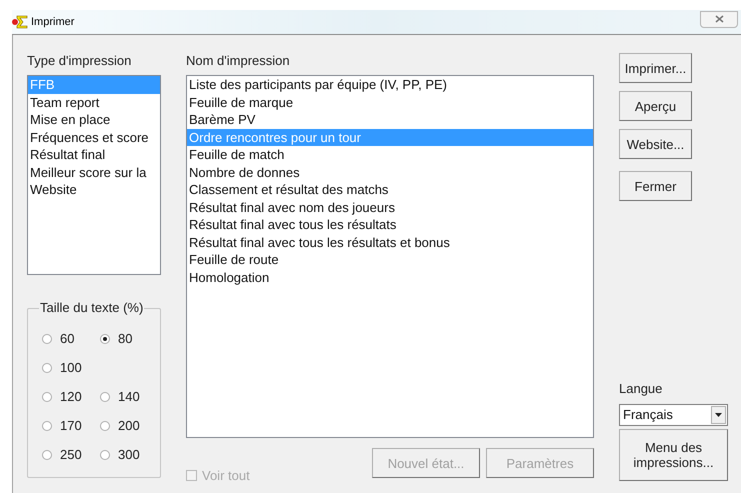 The width and height of the screenshot is (741, 493). I want to click on list-item: Fréquences et score, so click(94, 137).